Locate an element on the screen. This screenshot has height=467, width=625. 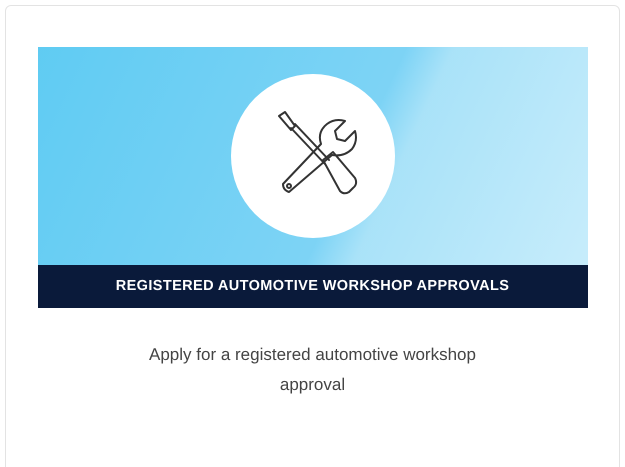
tools-icon is located at coordinates (312, 156).